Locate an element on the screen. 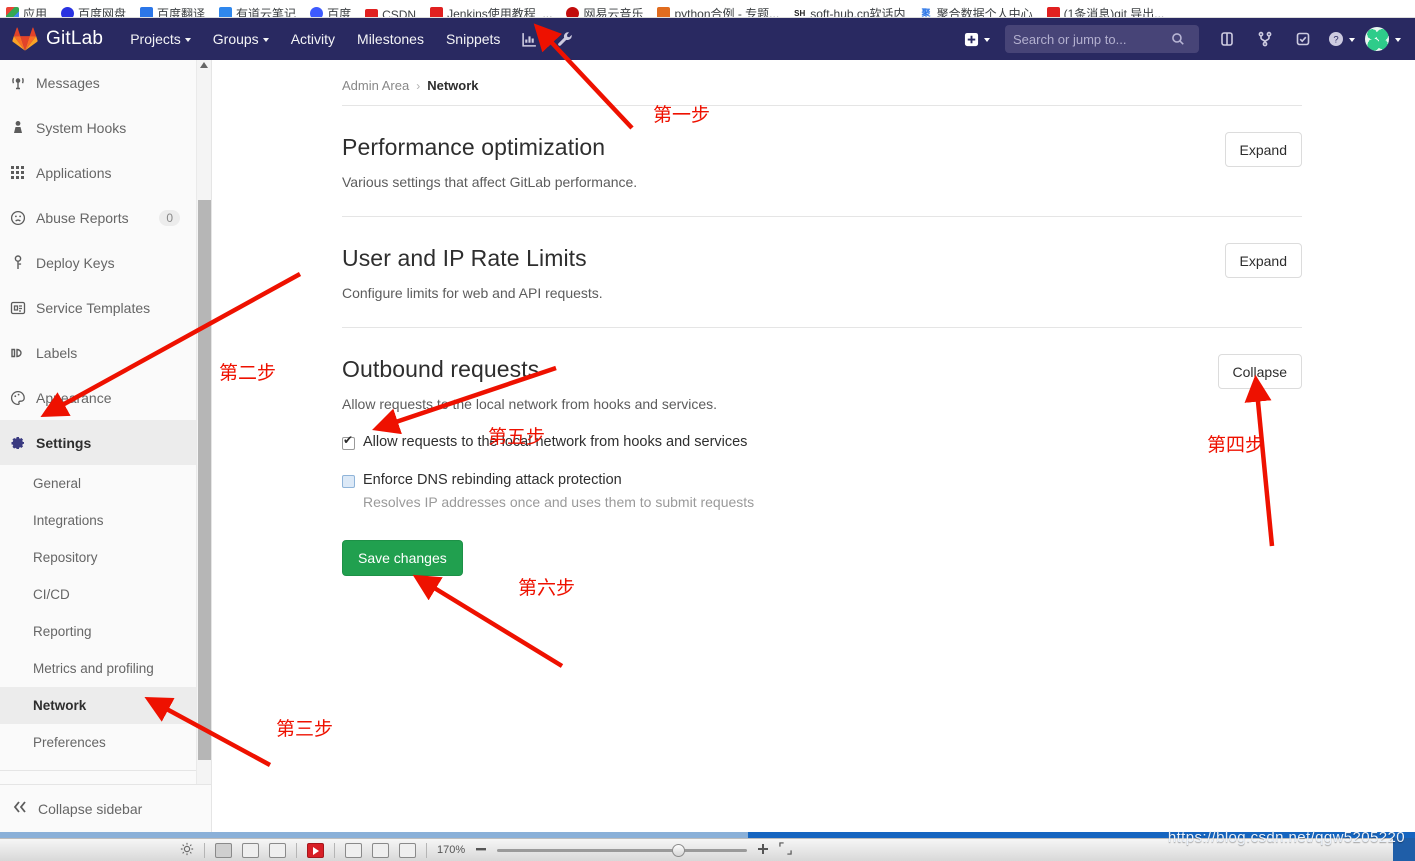  checkbox-enforce-dns-rebinding is located at coordinates (348, 481).